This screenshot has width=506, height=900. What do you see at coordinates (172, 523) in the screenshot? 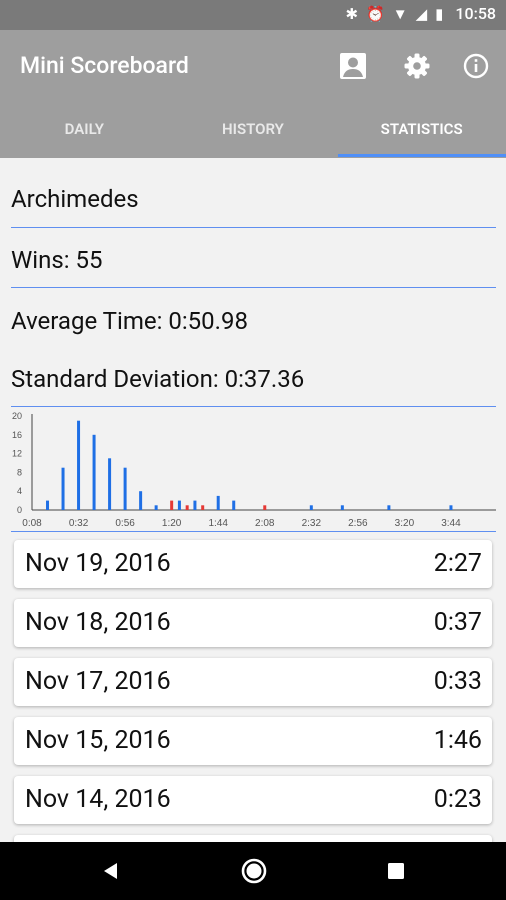
I see `x-tick-label: 1:20` at bounding box center [172, 523].